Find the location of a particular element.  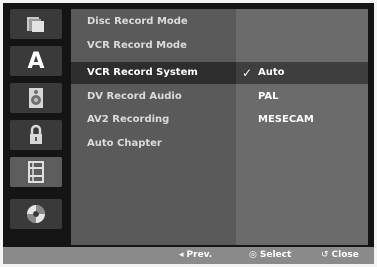

option-label: PAL is located at coordinates (268, 96).